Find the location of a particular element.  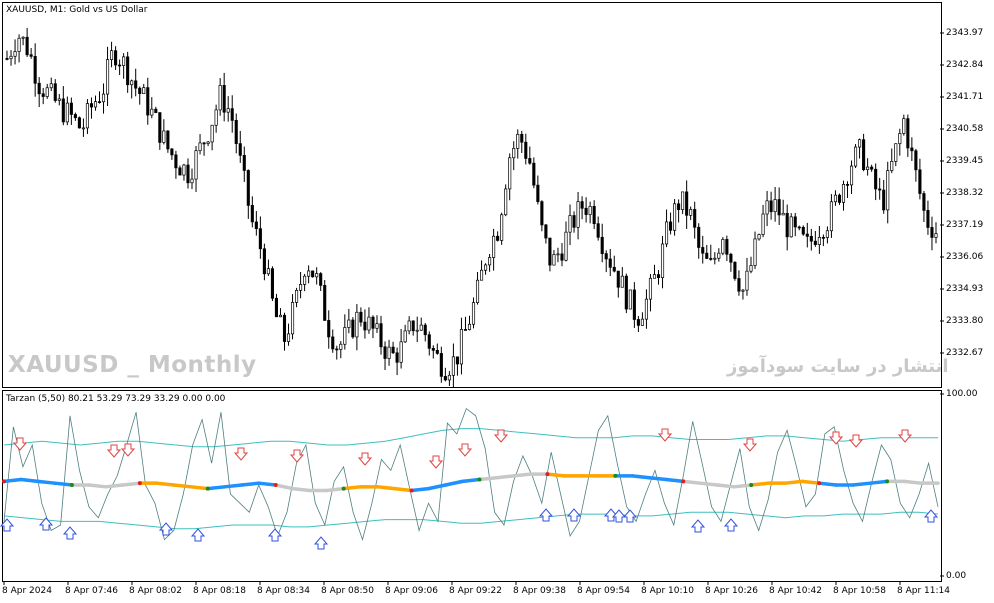

time-tick-label: 8 Apr 10:58 is located at coordinates (859, 591).